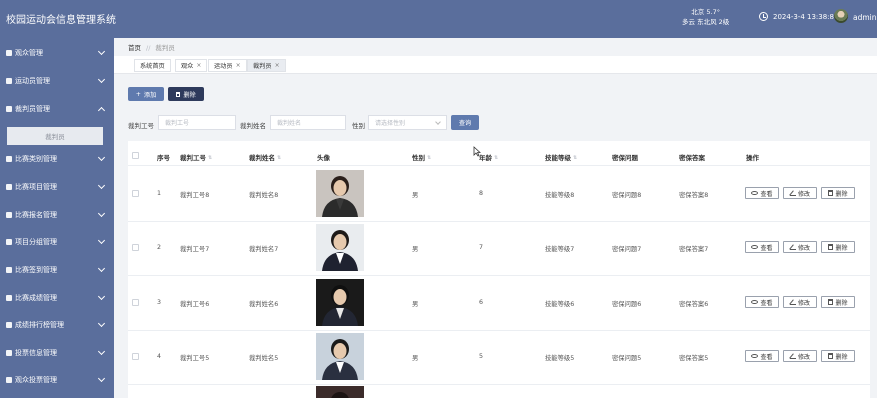 The width and height of the screenshot is (877, 398). What do you see at coordinates (57, 325) in the screenshot?
I see `sidebar-item: 成绩排行榜管理` at bounding box center [57, 325].